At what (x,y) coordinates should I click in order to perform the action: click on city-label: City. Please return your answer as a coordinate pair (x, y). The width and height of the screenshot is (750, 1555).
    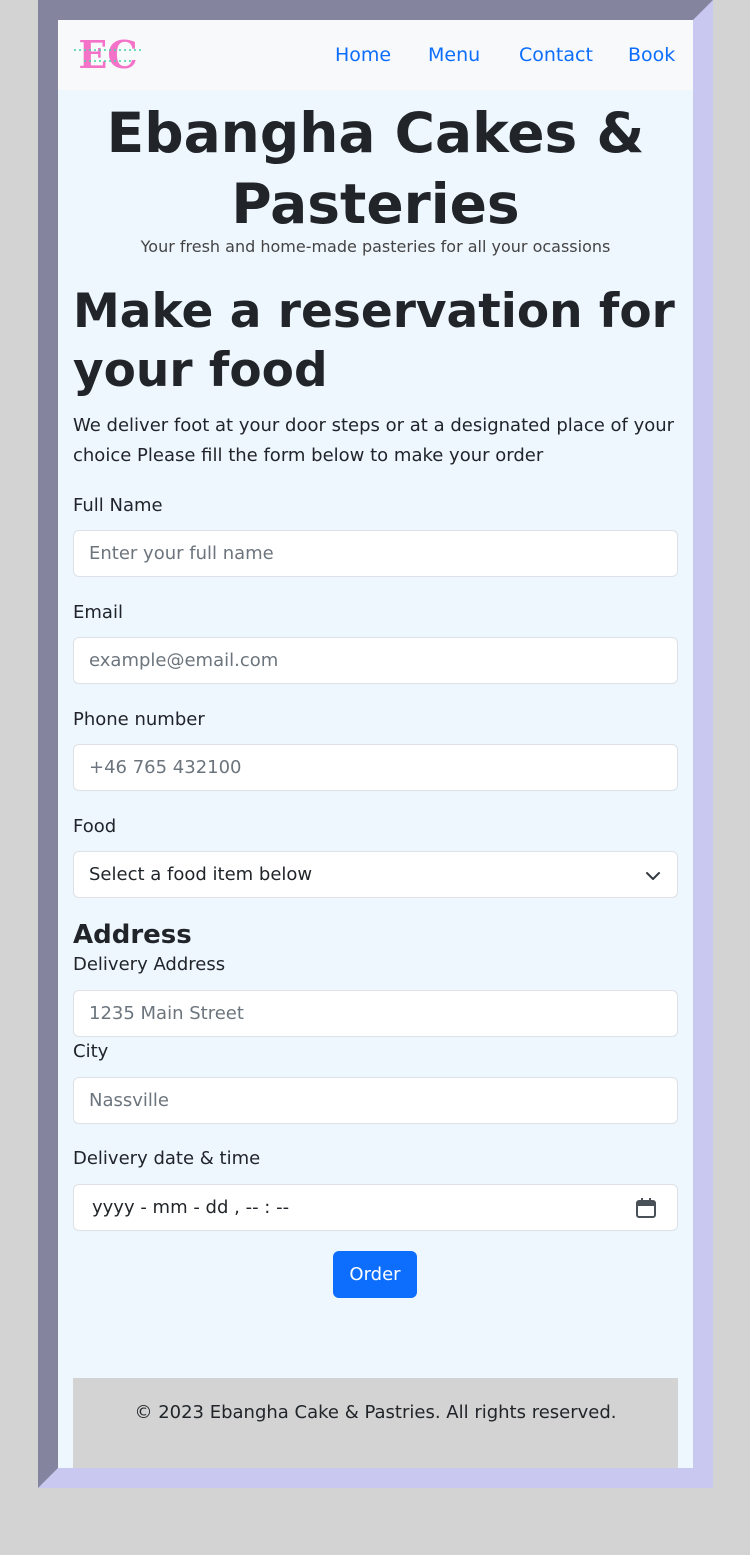
    Looking at the image, I should click on (91, 1051).